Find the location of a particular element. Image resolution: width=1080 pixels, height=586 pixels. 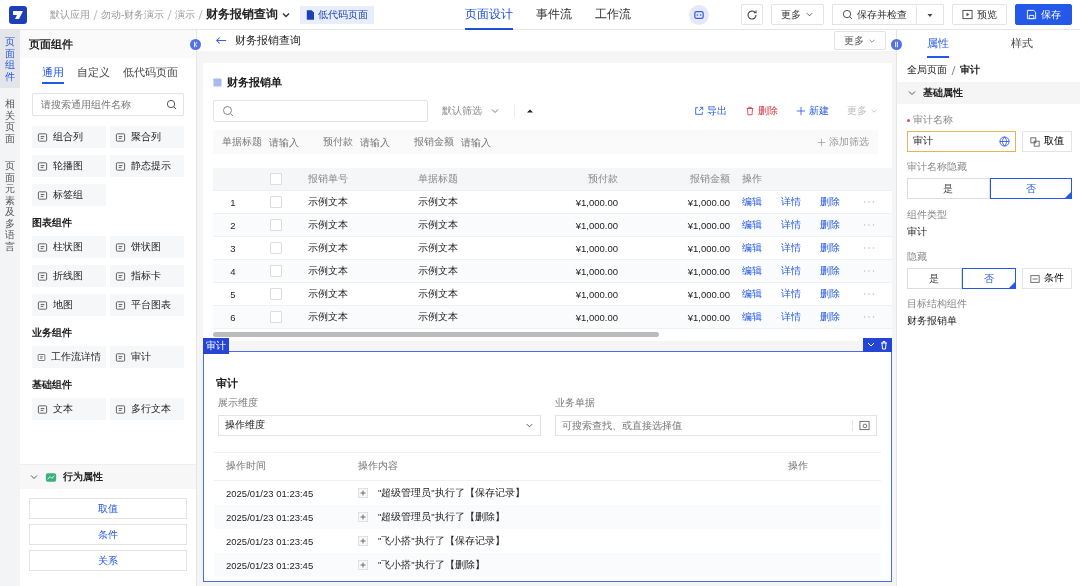

component-item: 标签组 is located at coordinates (69, 195).